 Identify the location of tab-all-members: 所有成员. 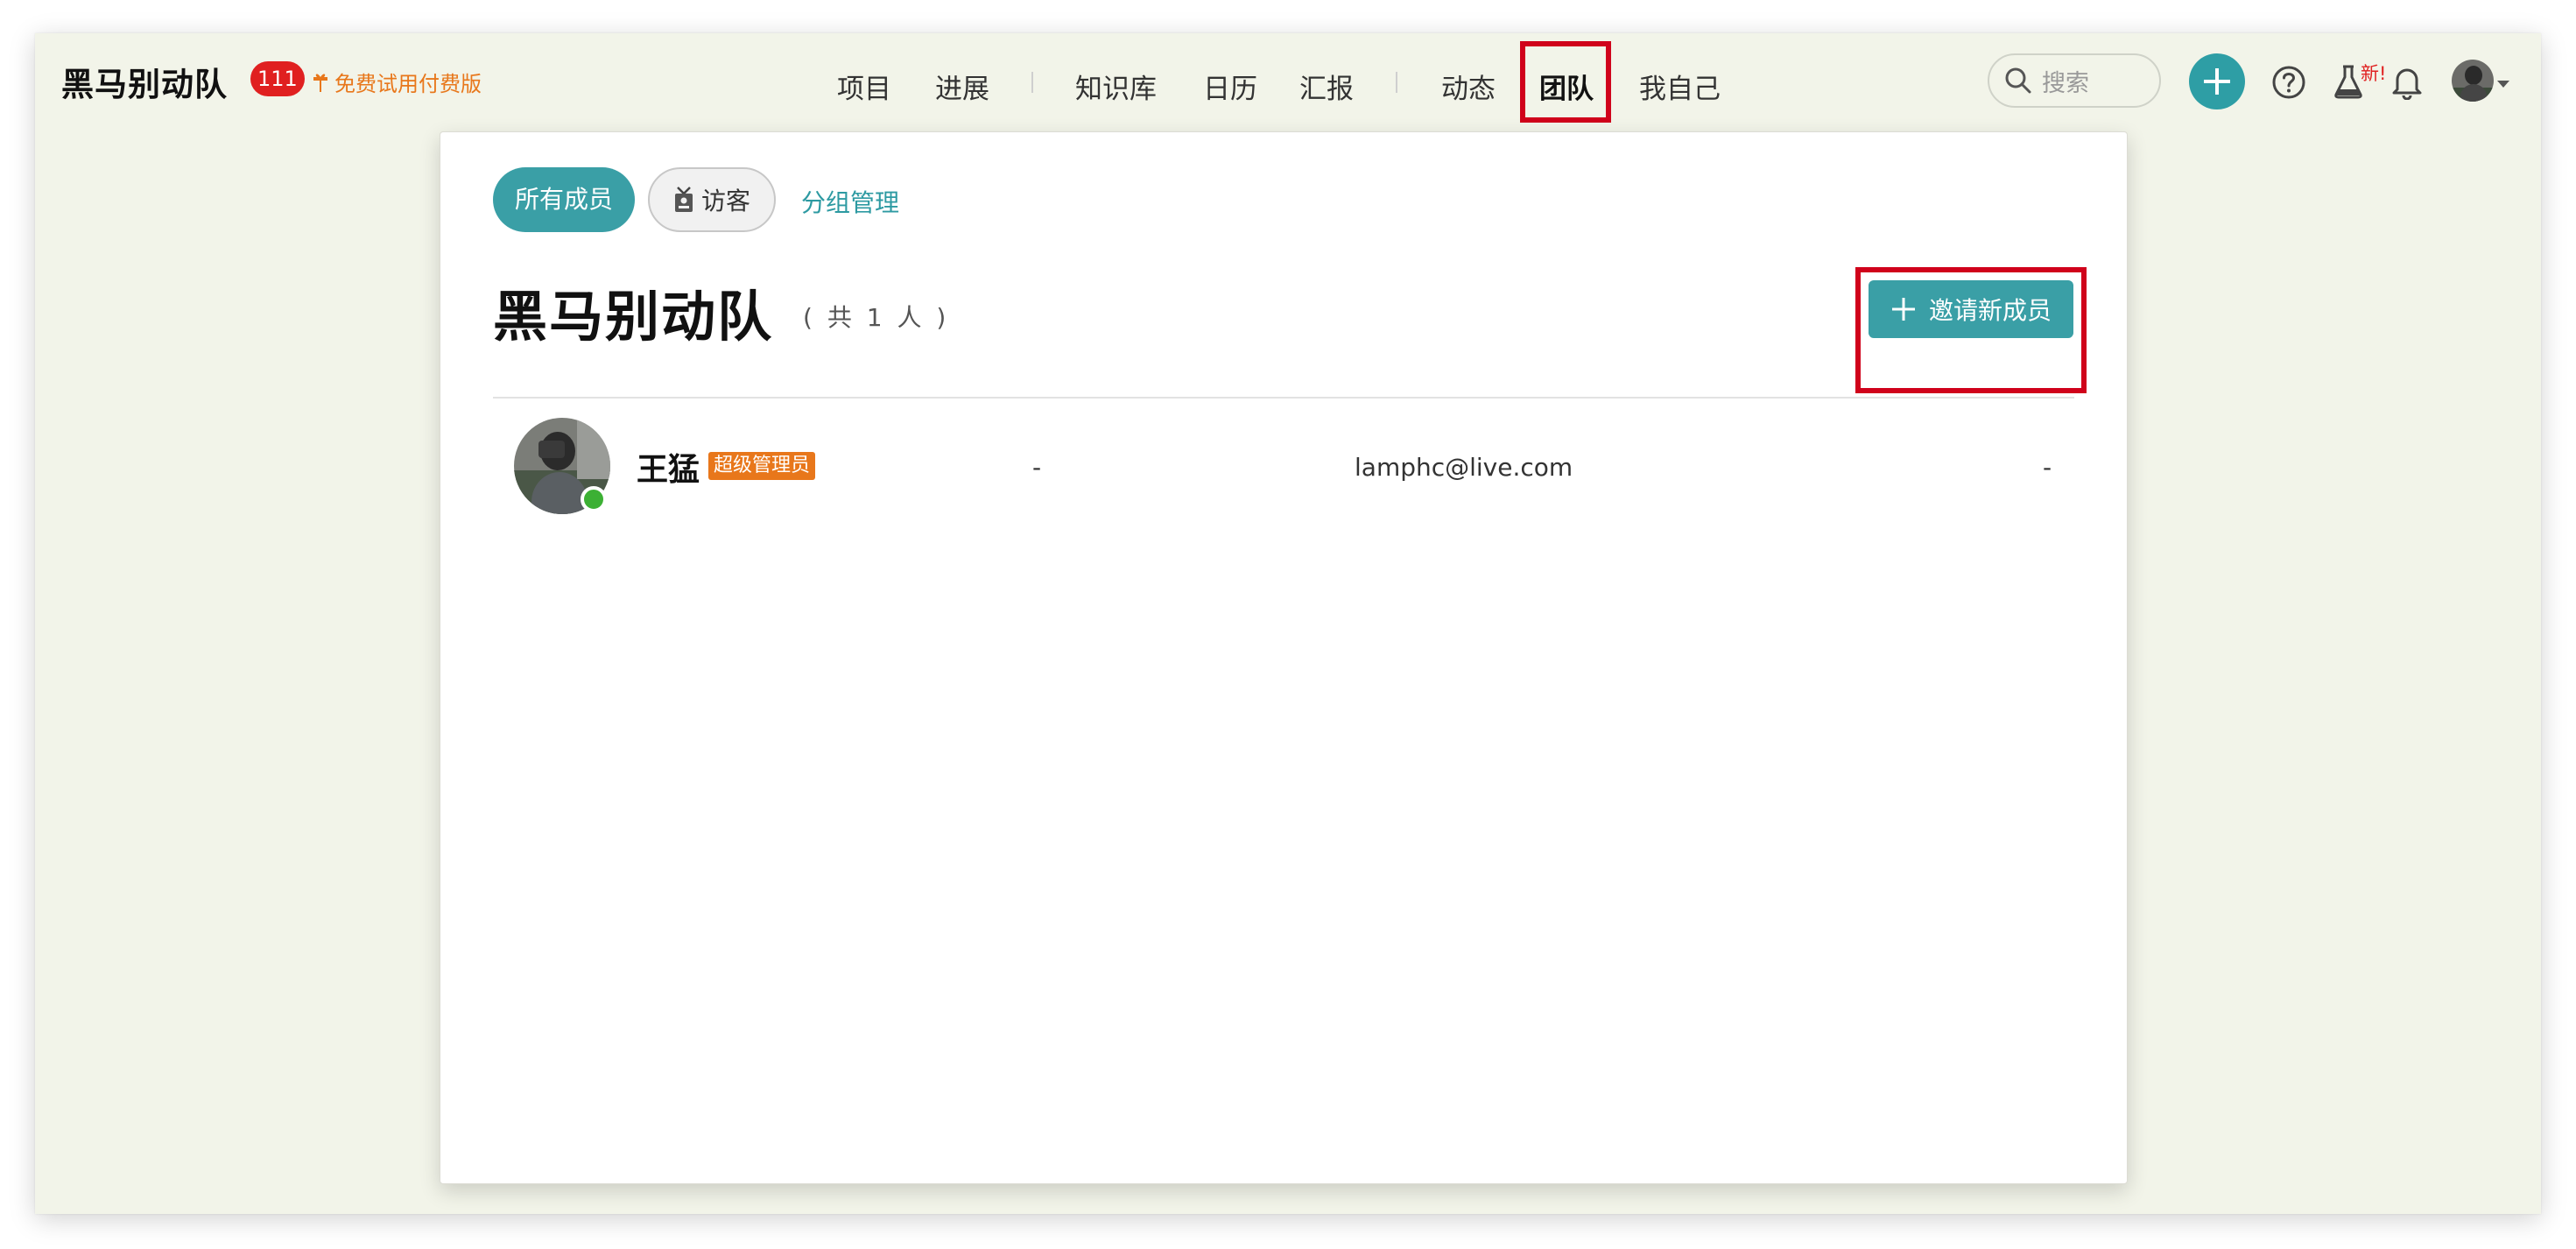
(564, 199).